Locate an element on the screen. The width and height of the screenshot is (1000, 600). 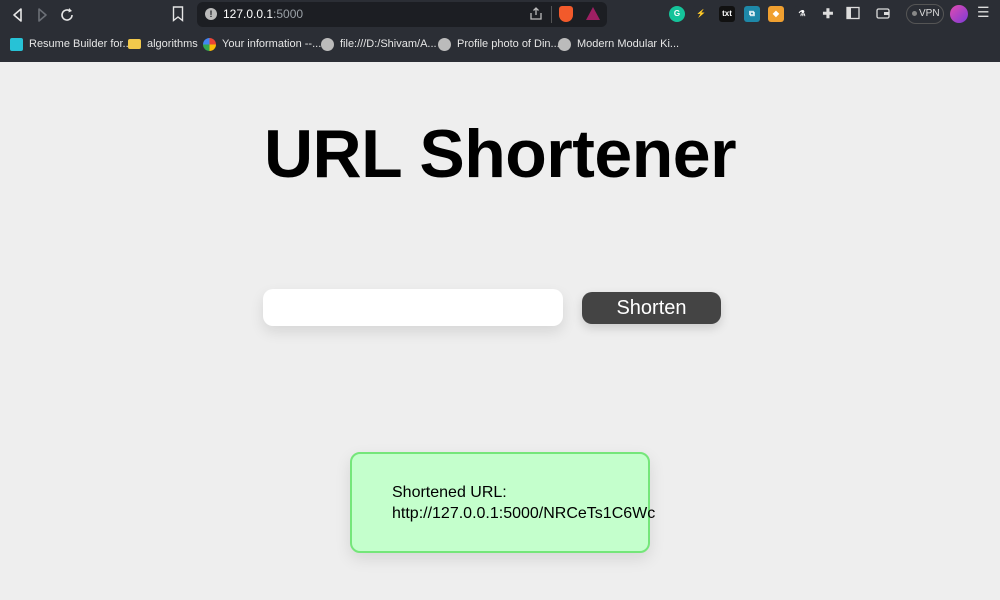
back-button is located at coordinates (18, 15).